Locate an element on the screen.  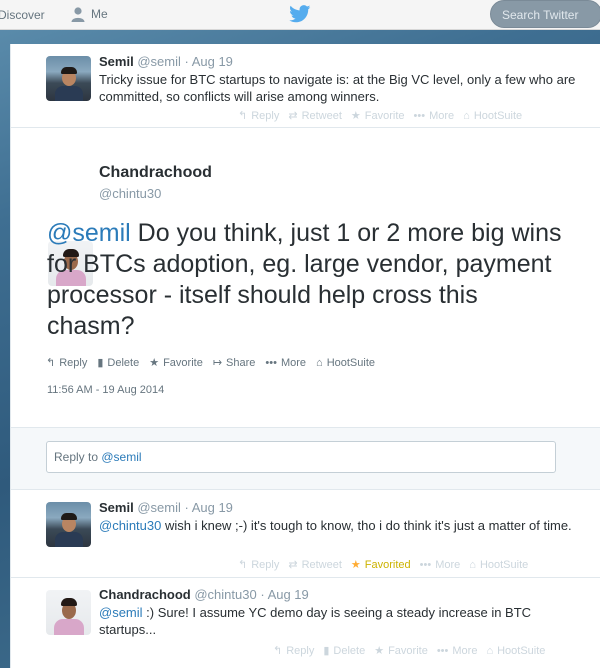
author-name: Chandrachood is located at coordinates (145, 594).